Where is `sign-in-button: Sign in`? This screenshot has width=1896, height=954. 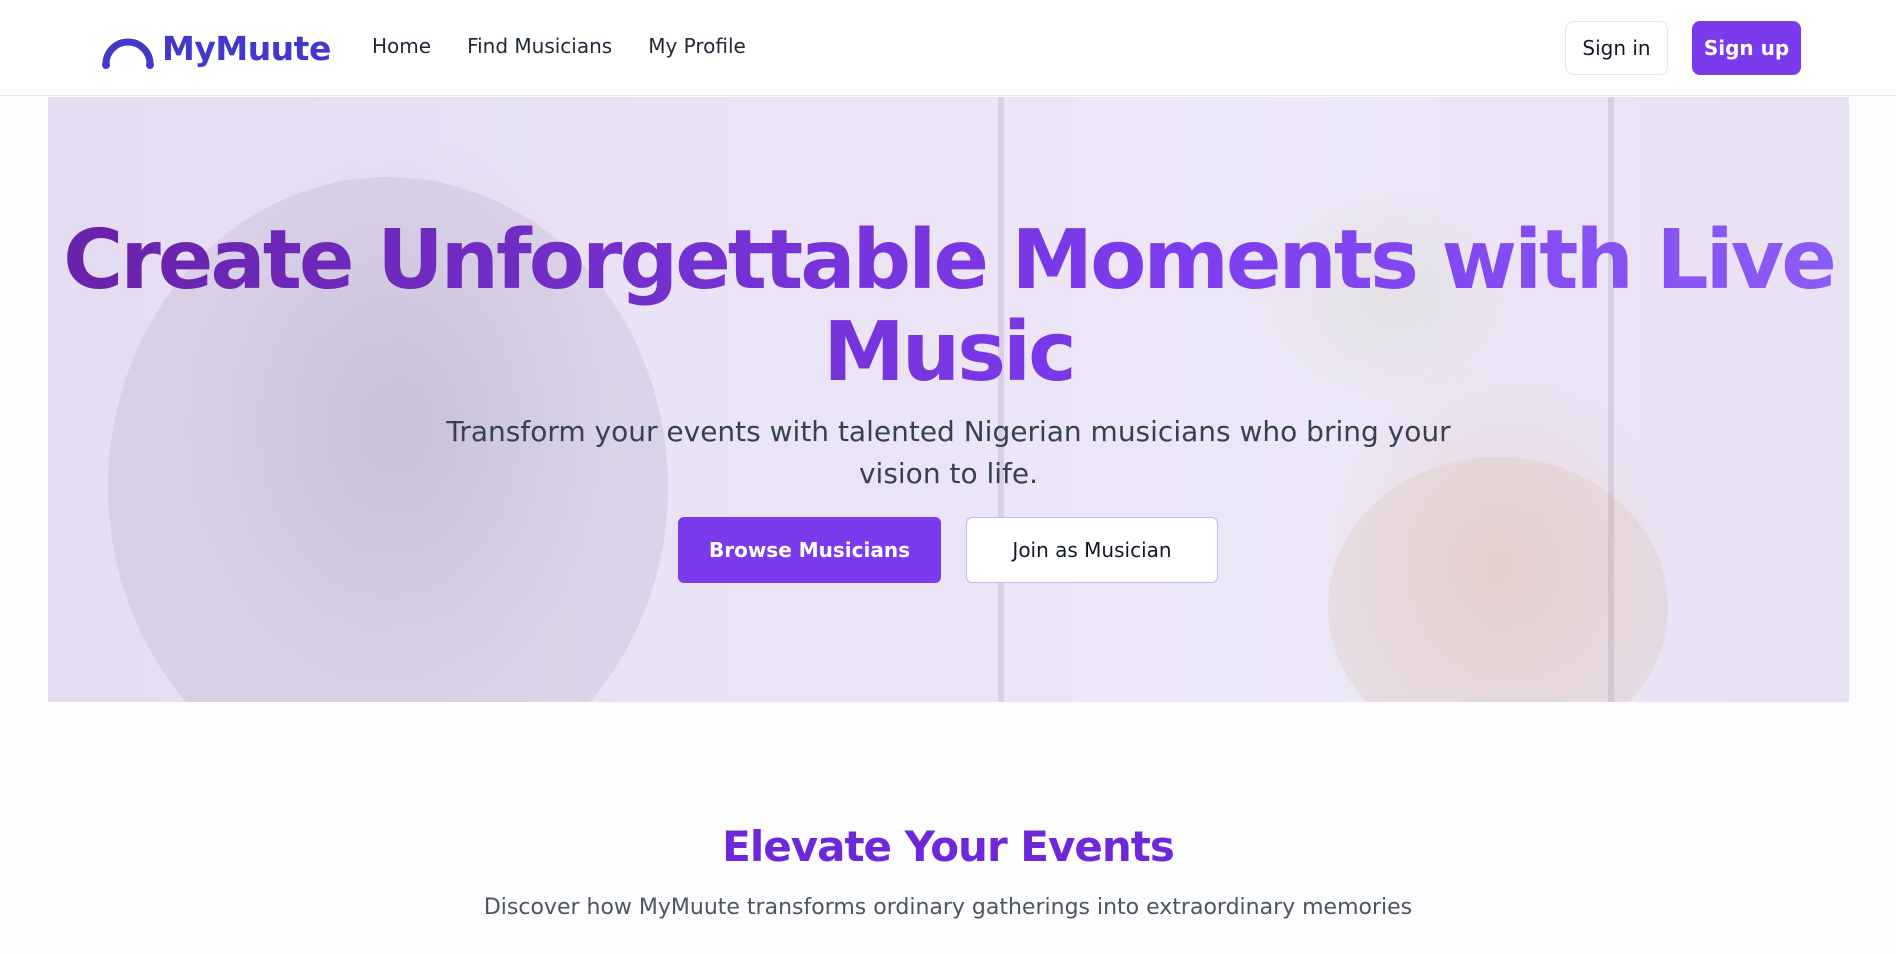 sign-in-button: Sign in is located at coordinates (1616, 48).